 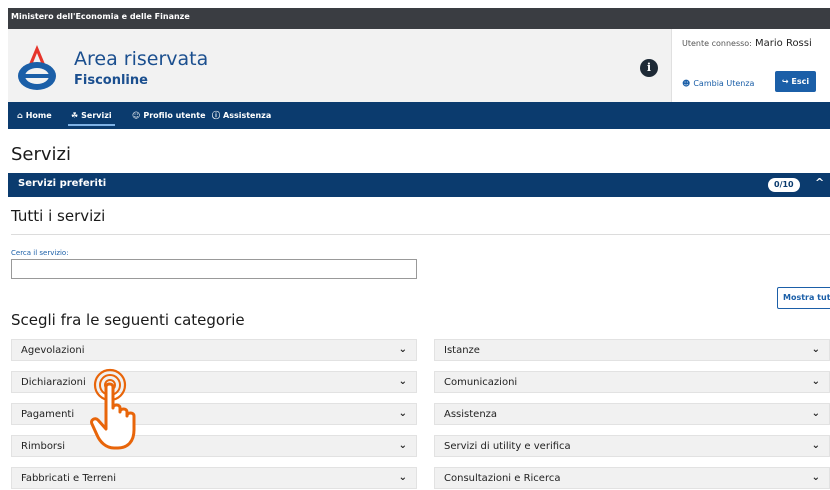 I want to click on info-icon: i, so click(x=649, y=68).